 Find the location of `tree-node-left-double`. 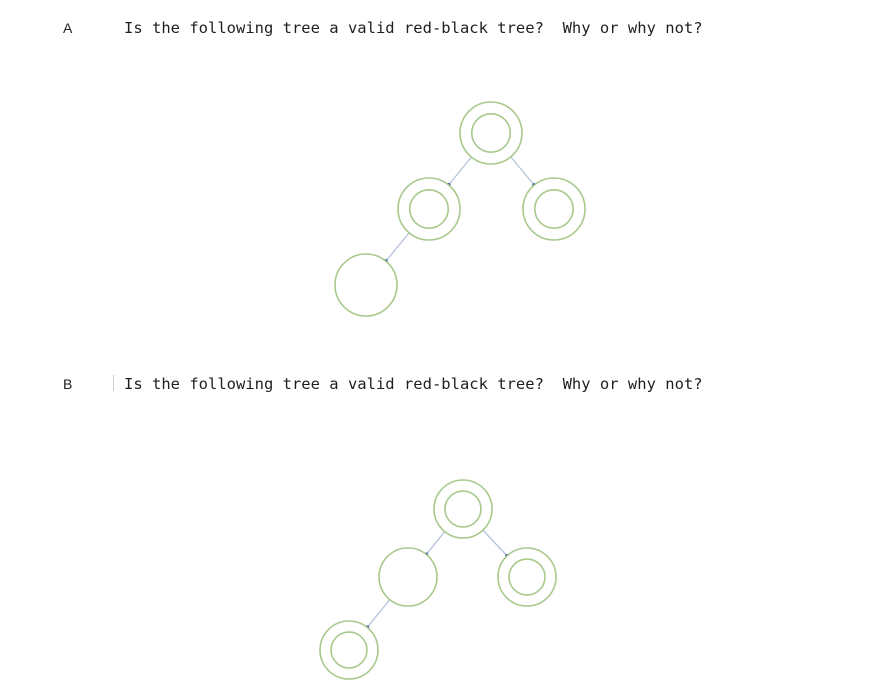

tree-node-left-double is located at coordinates (429, 209).